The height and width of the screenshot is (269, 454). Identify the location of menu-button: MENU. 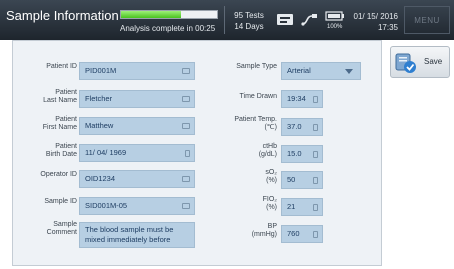
(427, 20).